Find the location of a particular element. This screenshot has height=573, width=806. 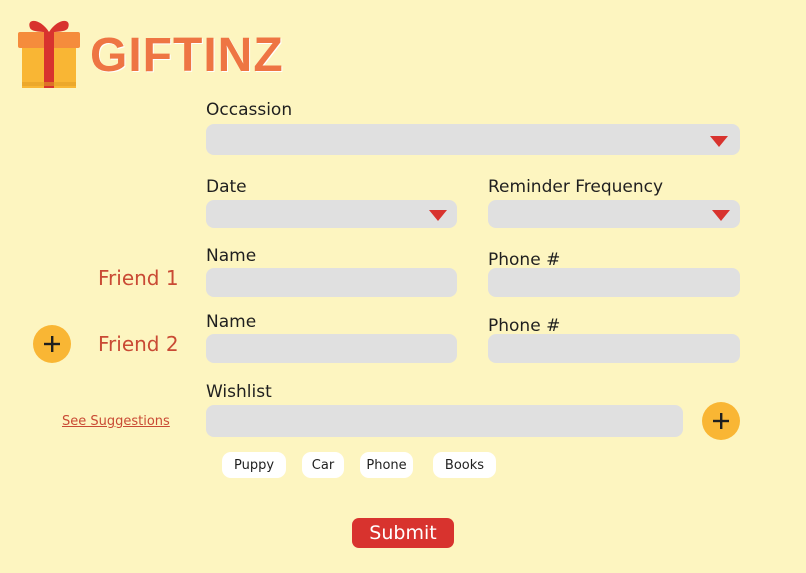

friend-2-name-label: Name is located at coordinates (231, 322).